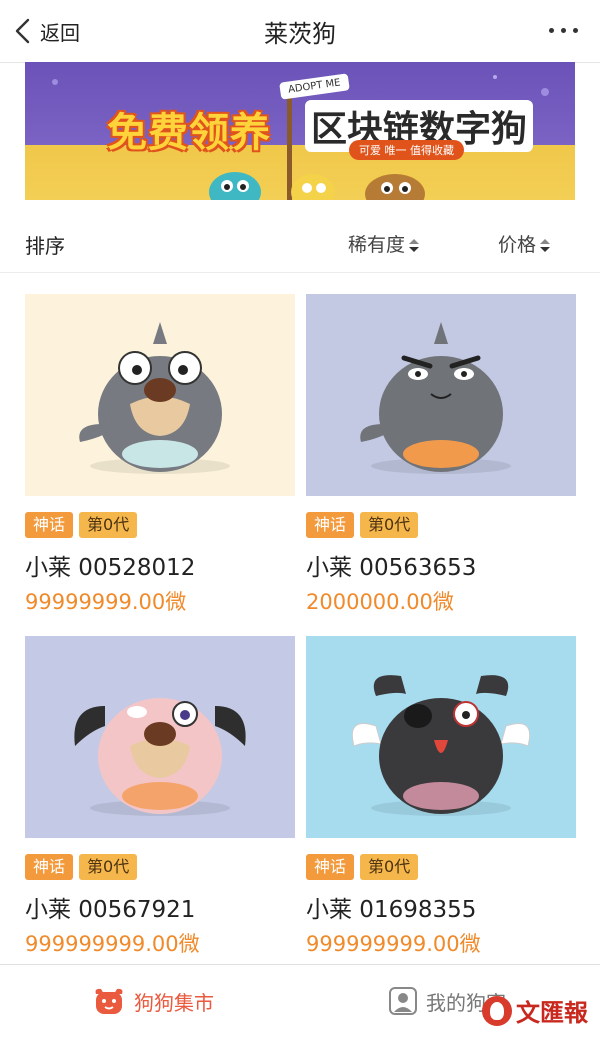  I want to click on dog-price: 99999999.00微, so click(106, 602).